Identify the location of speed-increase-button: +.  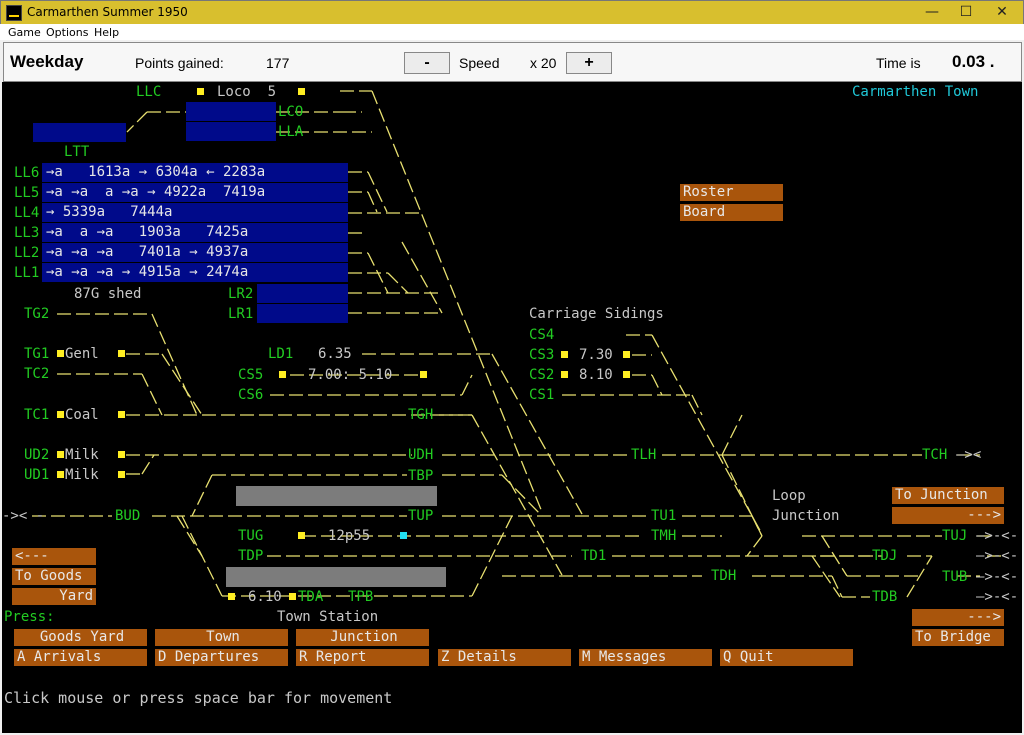
(589, 63).